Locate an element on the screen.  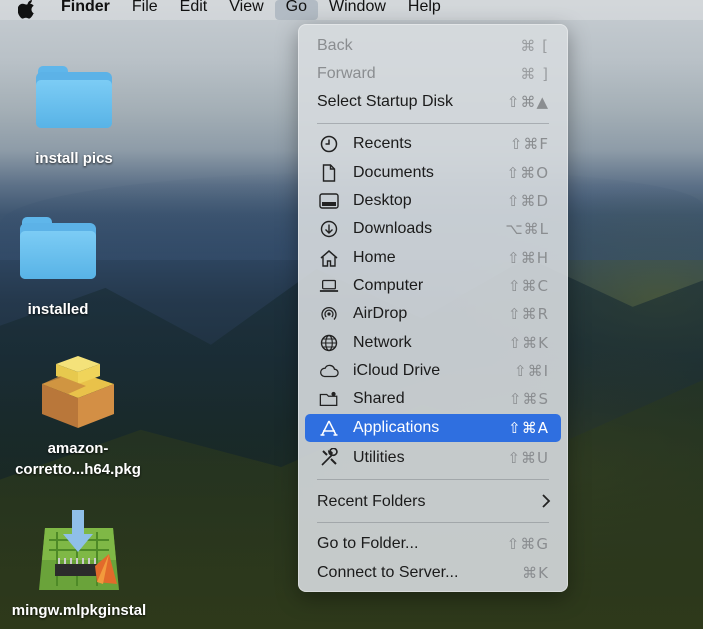
menu-item-shortcut: ⇧⌘S is located at coordinates (528, 399).